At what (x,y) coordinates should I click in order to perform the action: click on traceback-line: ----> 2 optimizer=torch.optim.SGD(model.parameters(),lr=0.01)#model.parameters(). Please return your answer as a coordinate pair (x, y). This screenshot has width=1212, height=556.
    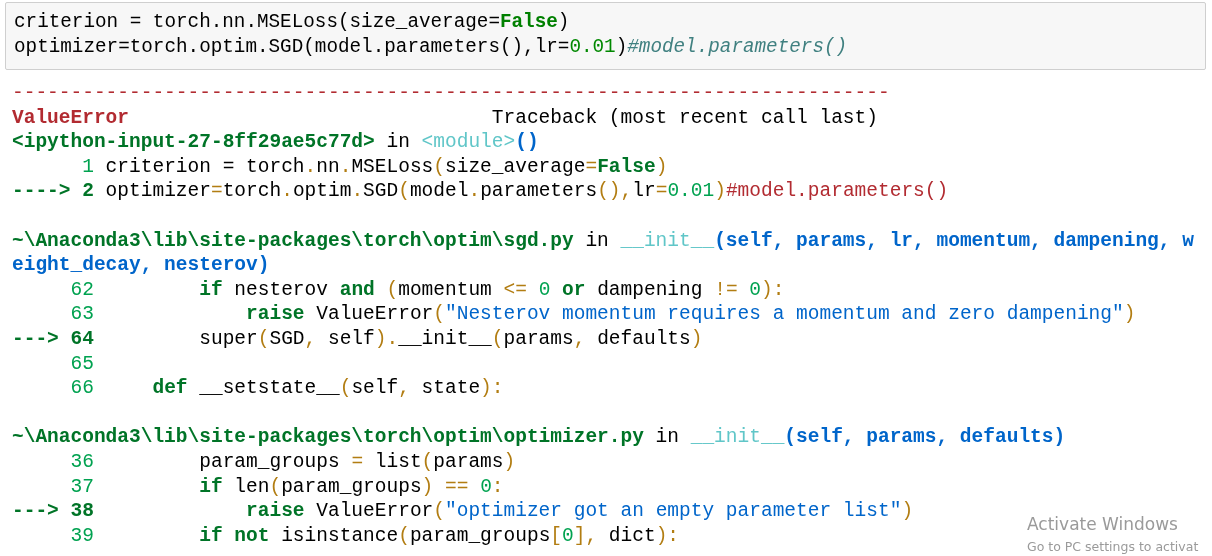
    Looking at the image, I should click on (480, 191).